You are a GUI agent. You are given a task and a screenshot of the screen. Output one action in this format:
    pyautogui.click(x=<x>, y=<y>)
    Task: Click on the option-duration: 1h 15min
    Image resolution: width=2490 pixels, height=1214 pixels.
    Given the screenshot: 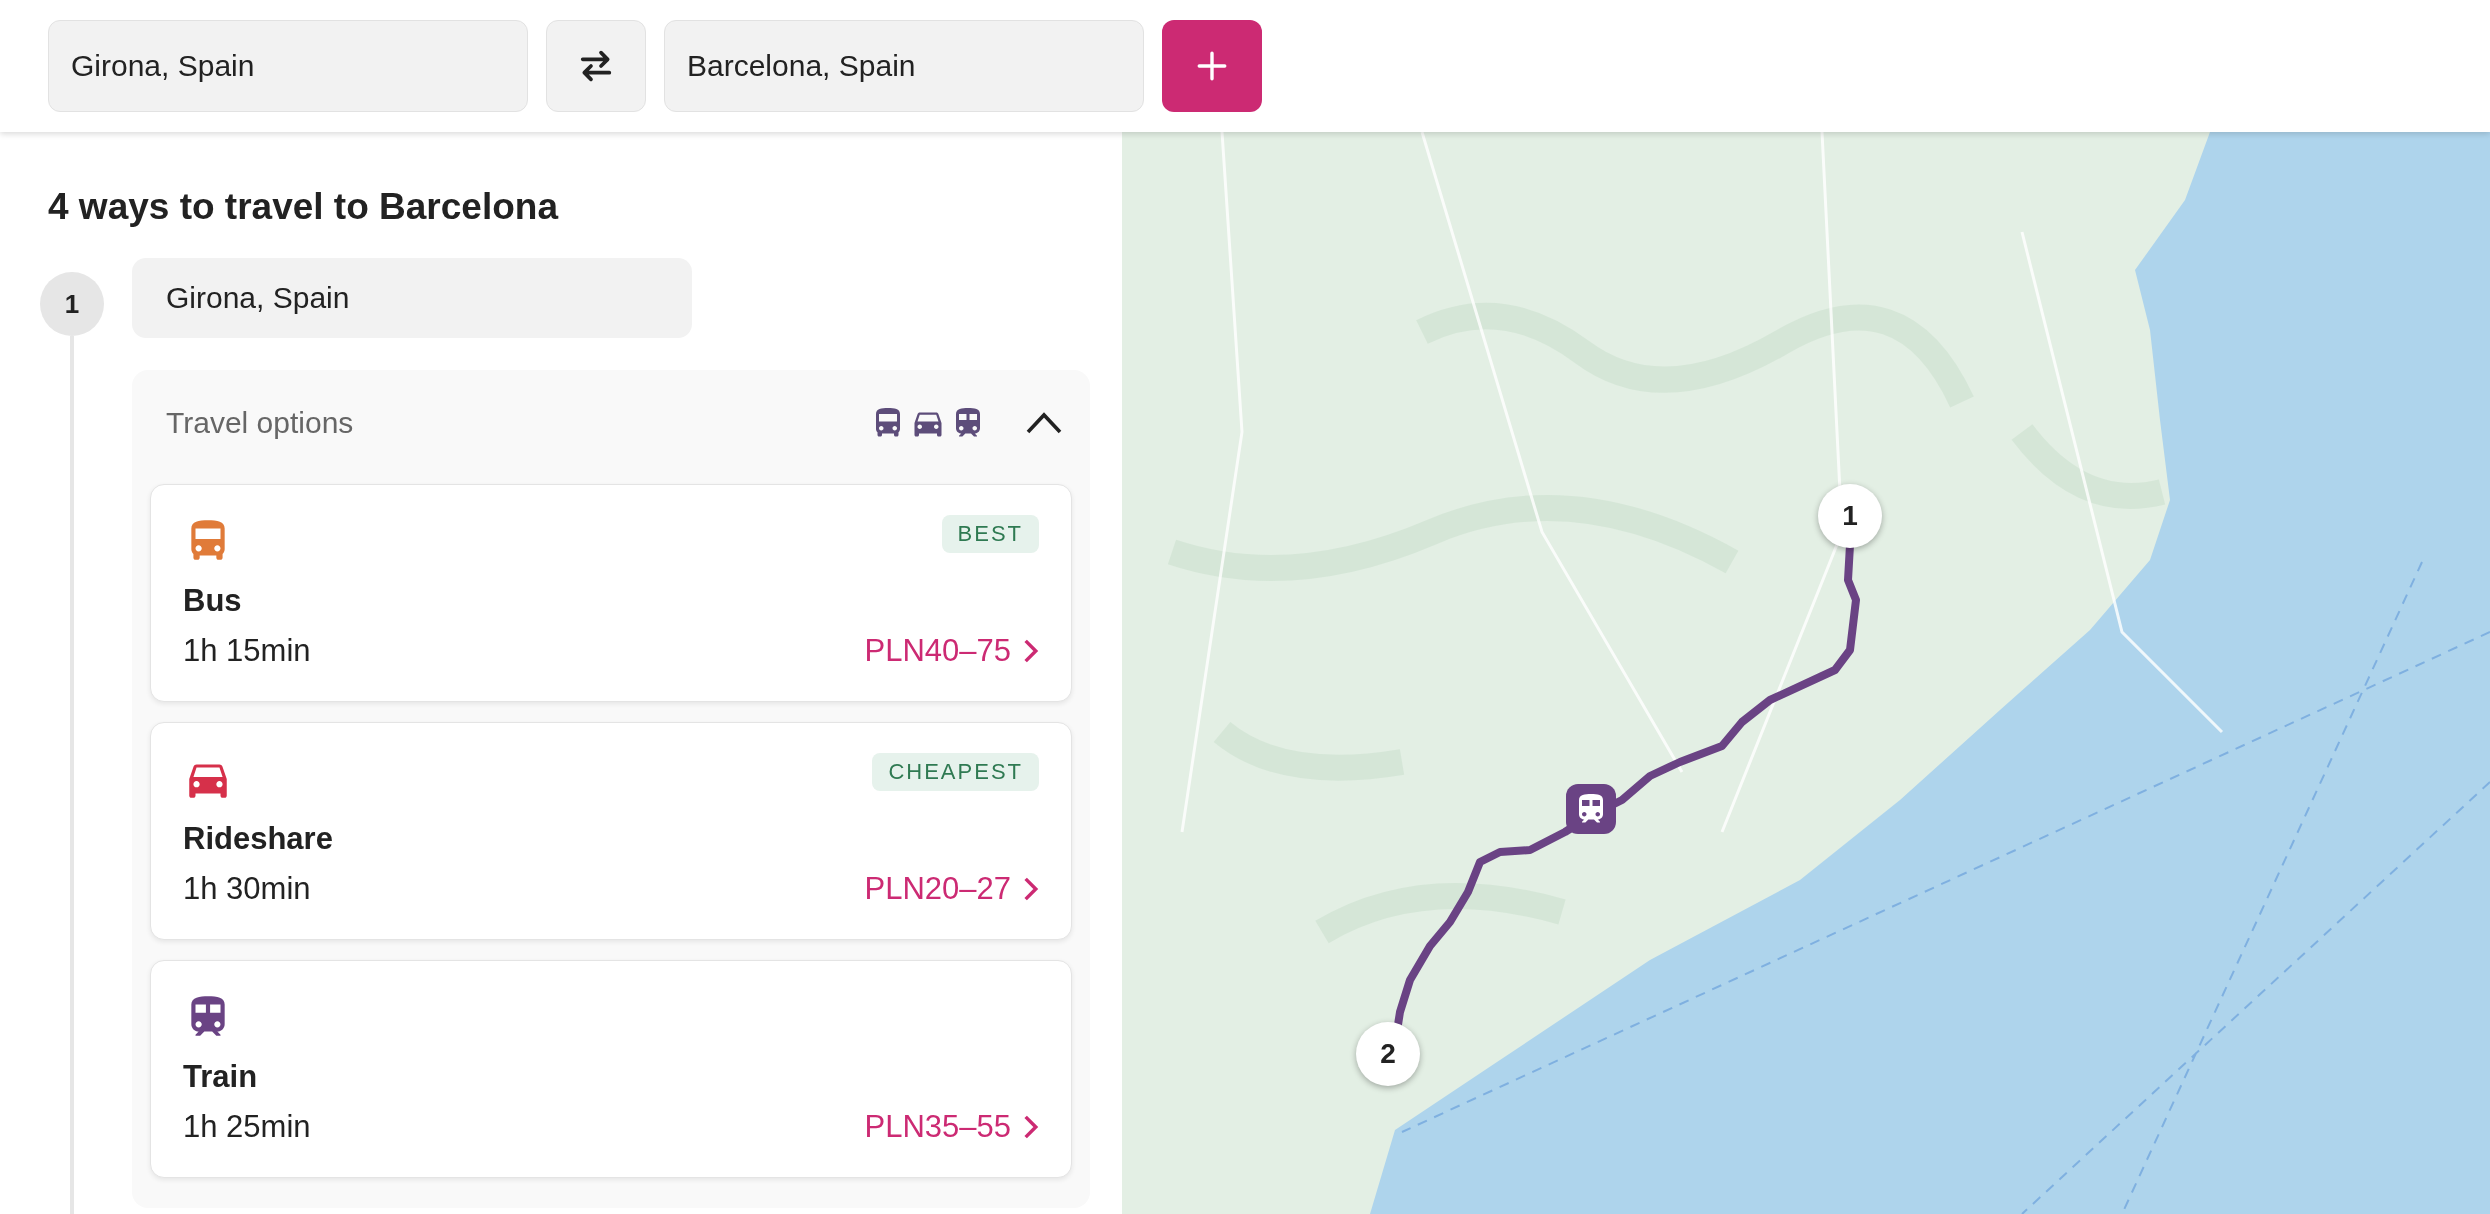 What is the action you would take?
    pyautogui.click(x=247, y=651)
    